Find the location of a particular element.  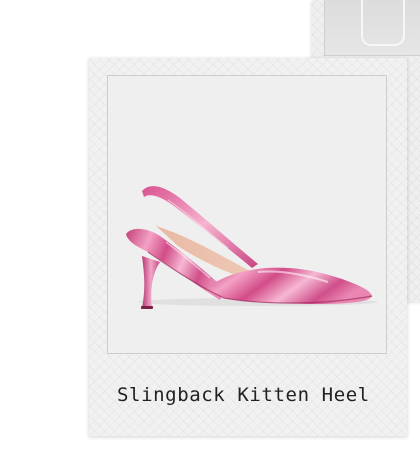

background-product-photo is located at coordinates (372, 28).